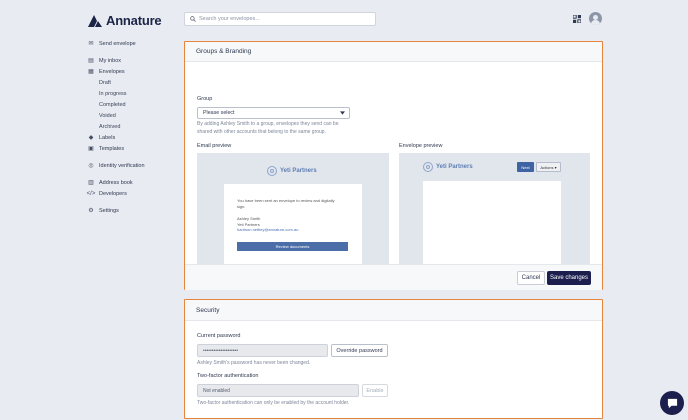  What do you see at coordinates (132, 71) in the screenshot?
I see `sidebar-item-envelopes: ▦ Envelopes` at bounding box center [132, 71].